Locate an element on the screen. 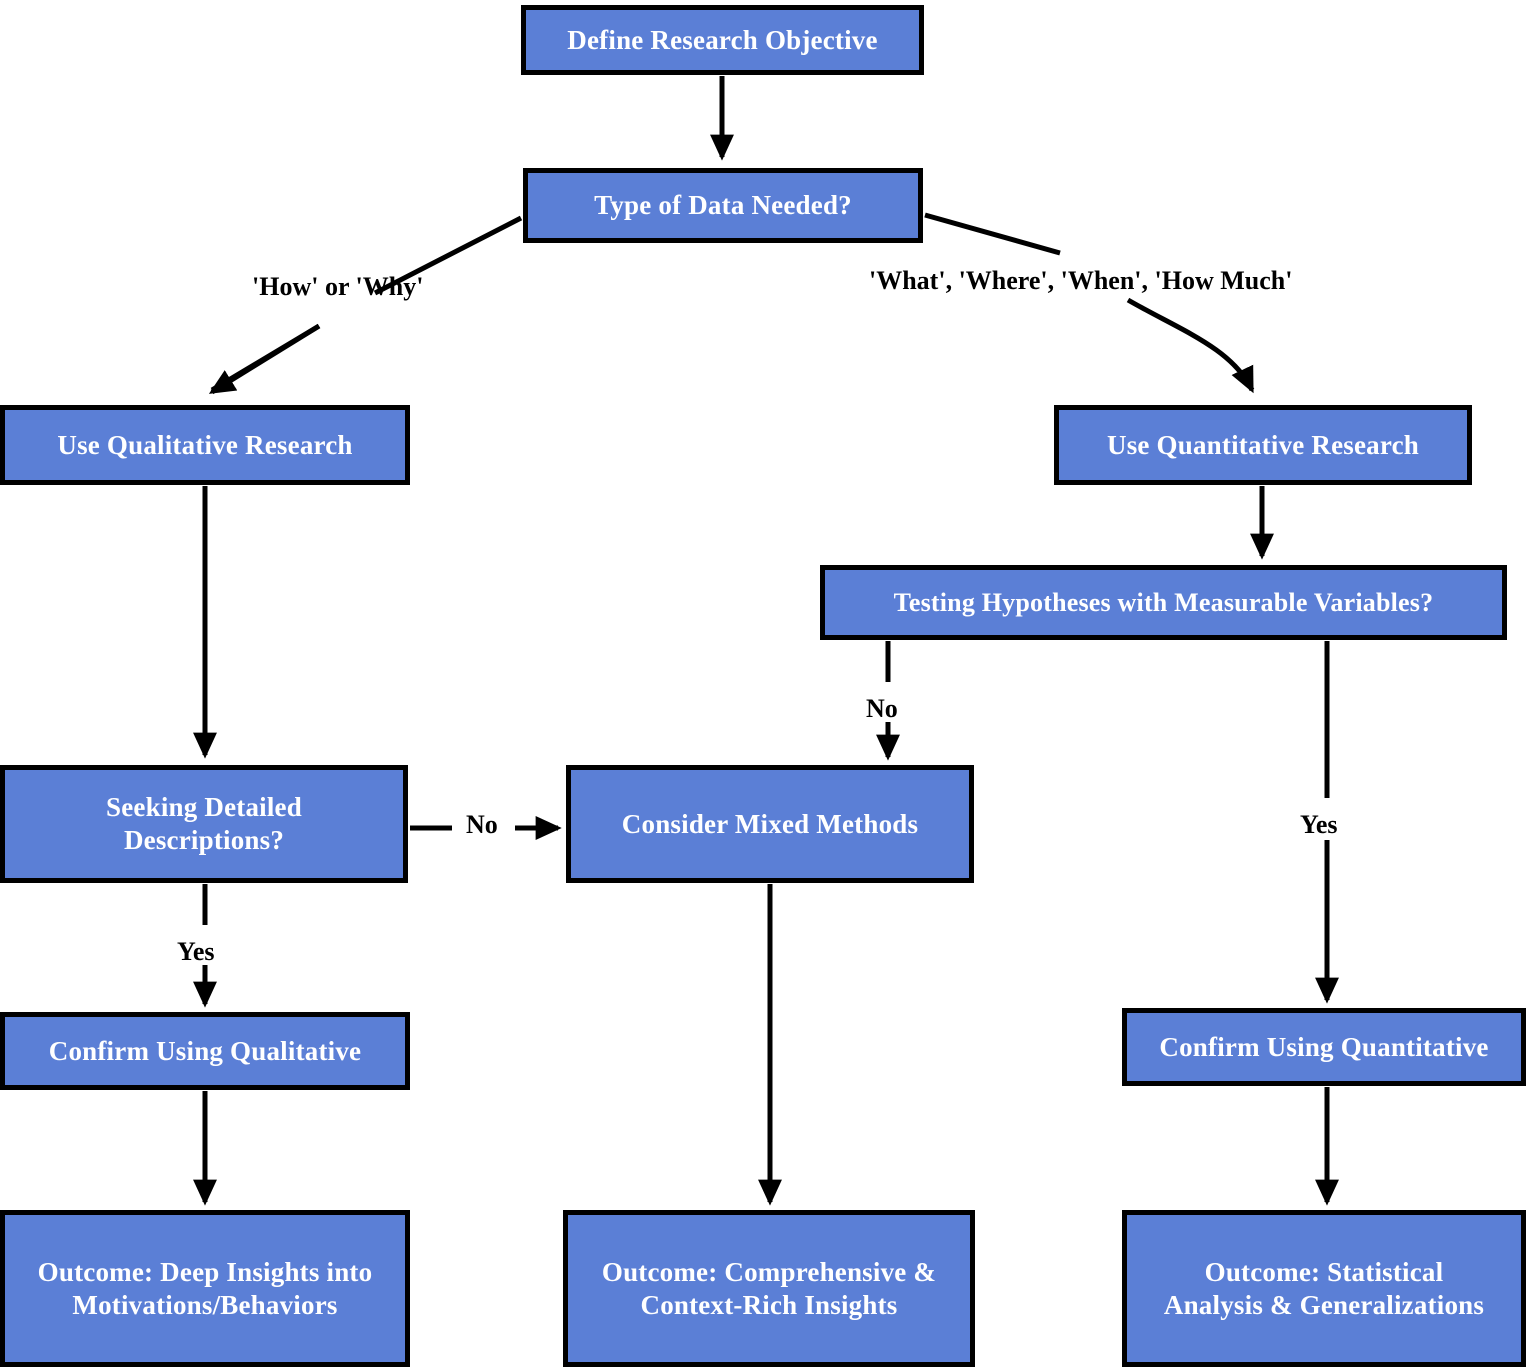  edge-label-seeking-yes: Yes is located at coordinates (196, 951).